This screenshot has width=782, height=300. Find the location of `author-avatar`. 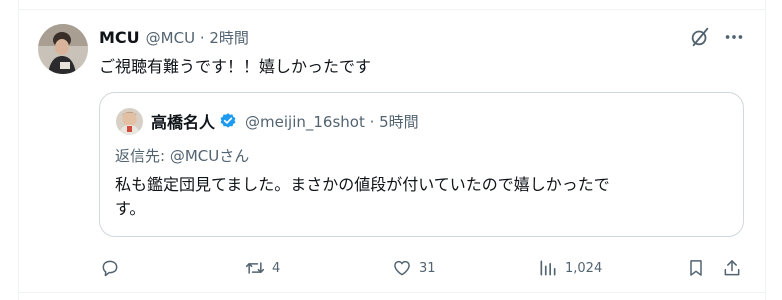

author-avatar is located at coordinates (63, 49).